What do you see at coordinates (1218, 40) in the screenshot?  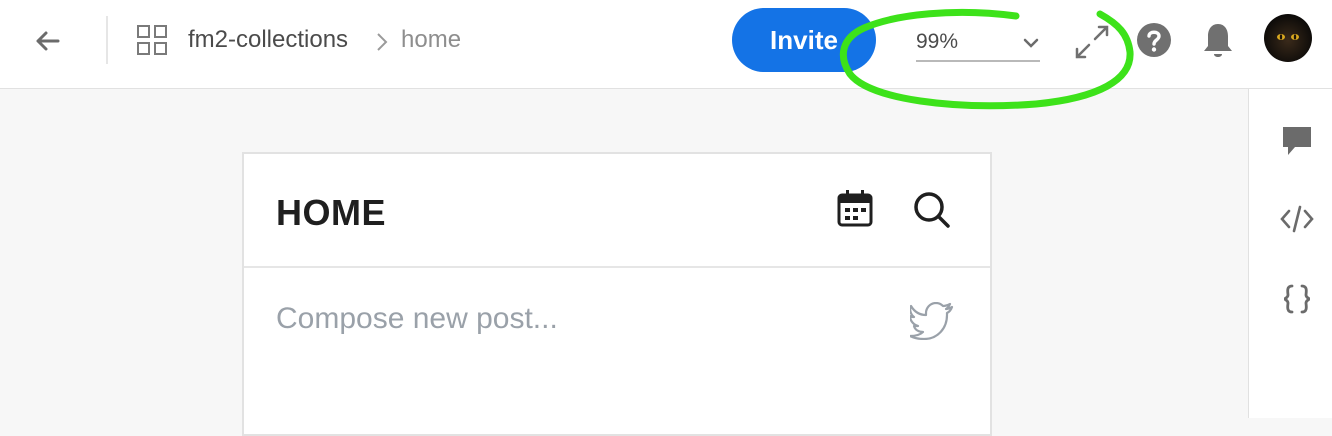 I see `bell-icon` at bounding box center [1218, 40].